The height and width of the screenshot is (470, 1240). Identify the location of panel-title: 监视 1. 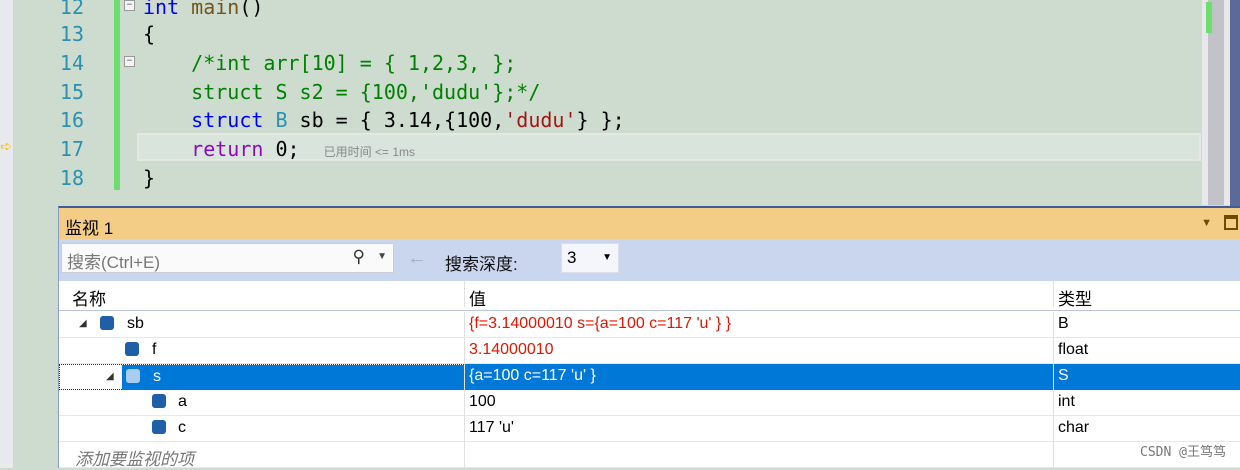
(89, 228).